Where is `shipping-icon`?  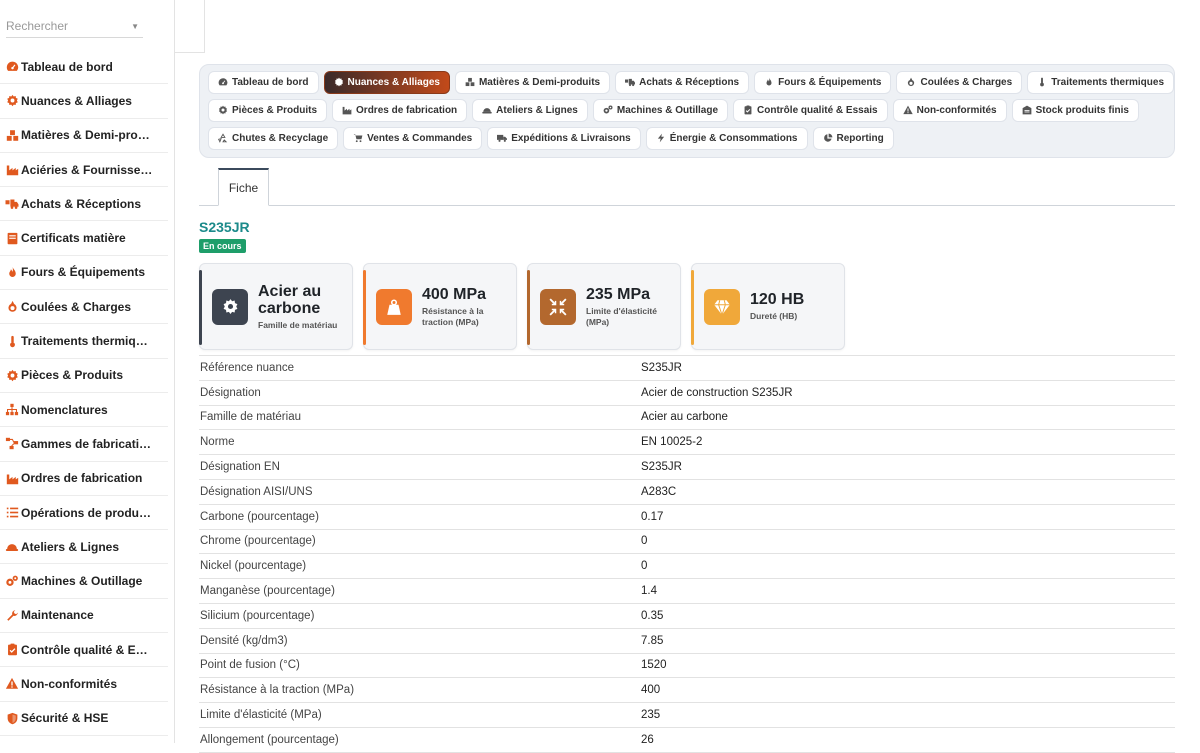
shipping-icon is located at coordinates (502, 139).